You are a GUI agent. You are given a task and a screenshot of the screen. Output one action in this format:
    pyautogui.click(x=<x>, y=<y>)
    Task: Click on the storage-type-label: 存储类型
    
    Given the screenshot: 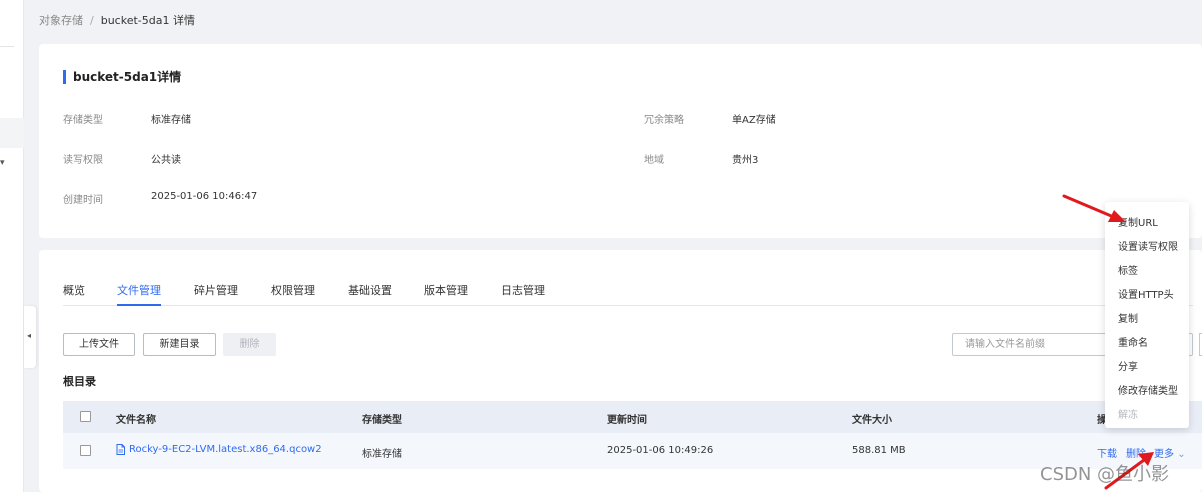 What is the action you would take?
    pyautogui.click(x=83, y=120)
    